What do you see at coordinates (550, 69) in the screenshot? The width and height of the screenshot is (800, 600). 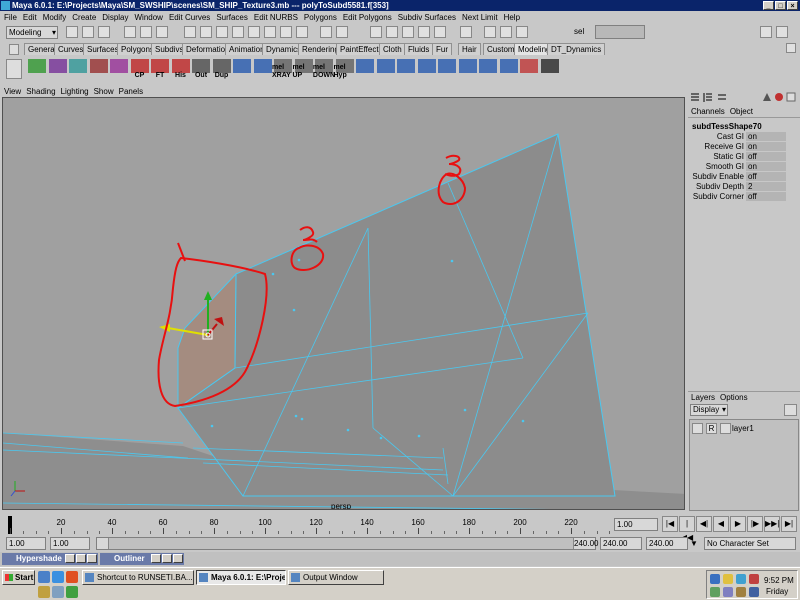 I see `checker-icon` at bounding box center [550, 69].